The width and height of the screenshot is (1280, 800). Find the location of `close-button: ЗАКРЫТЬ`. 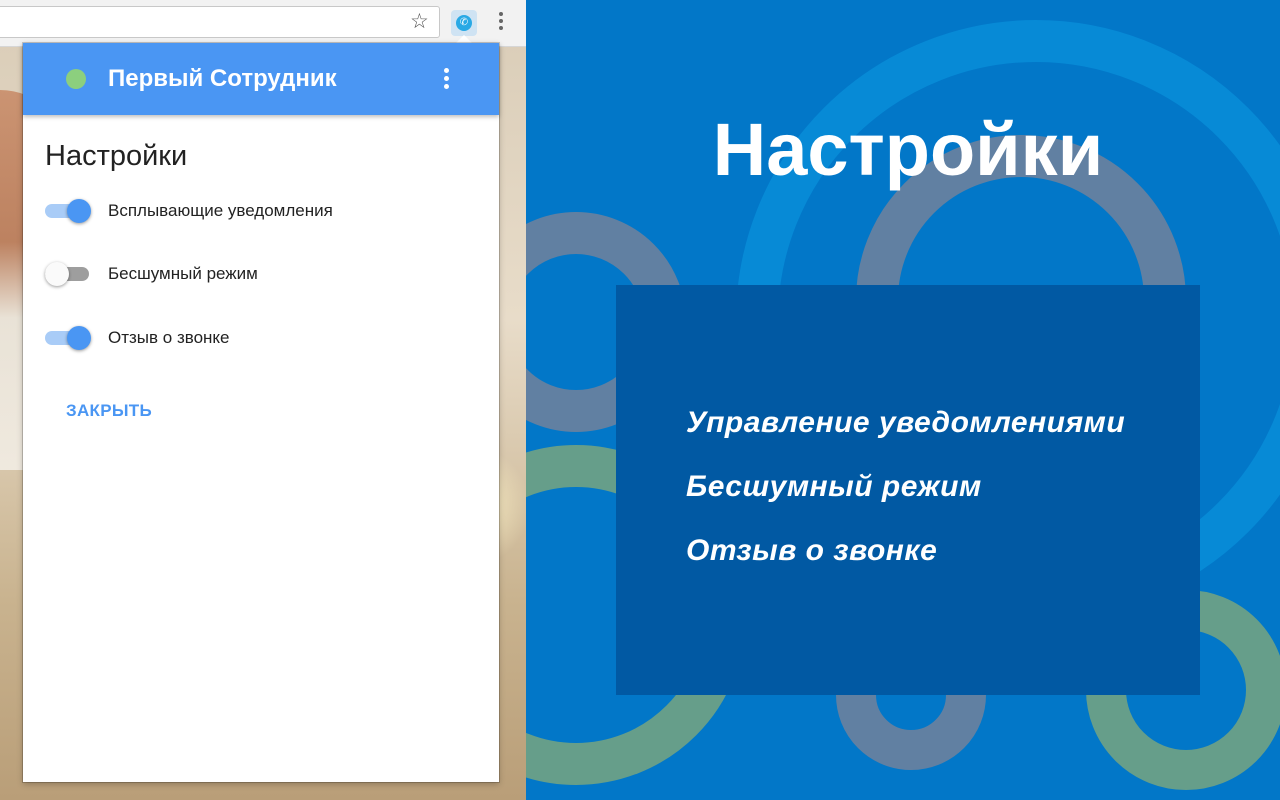

close-button: ЗАКРЫТЬ is located at coordinates (109, 411).